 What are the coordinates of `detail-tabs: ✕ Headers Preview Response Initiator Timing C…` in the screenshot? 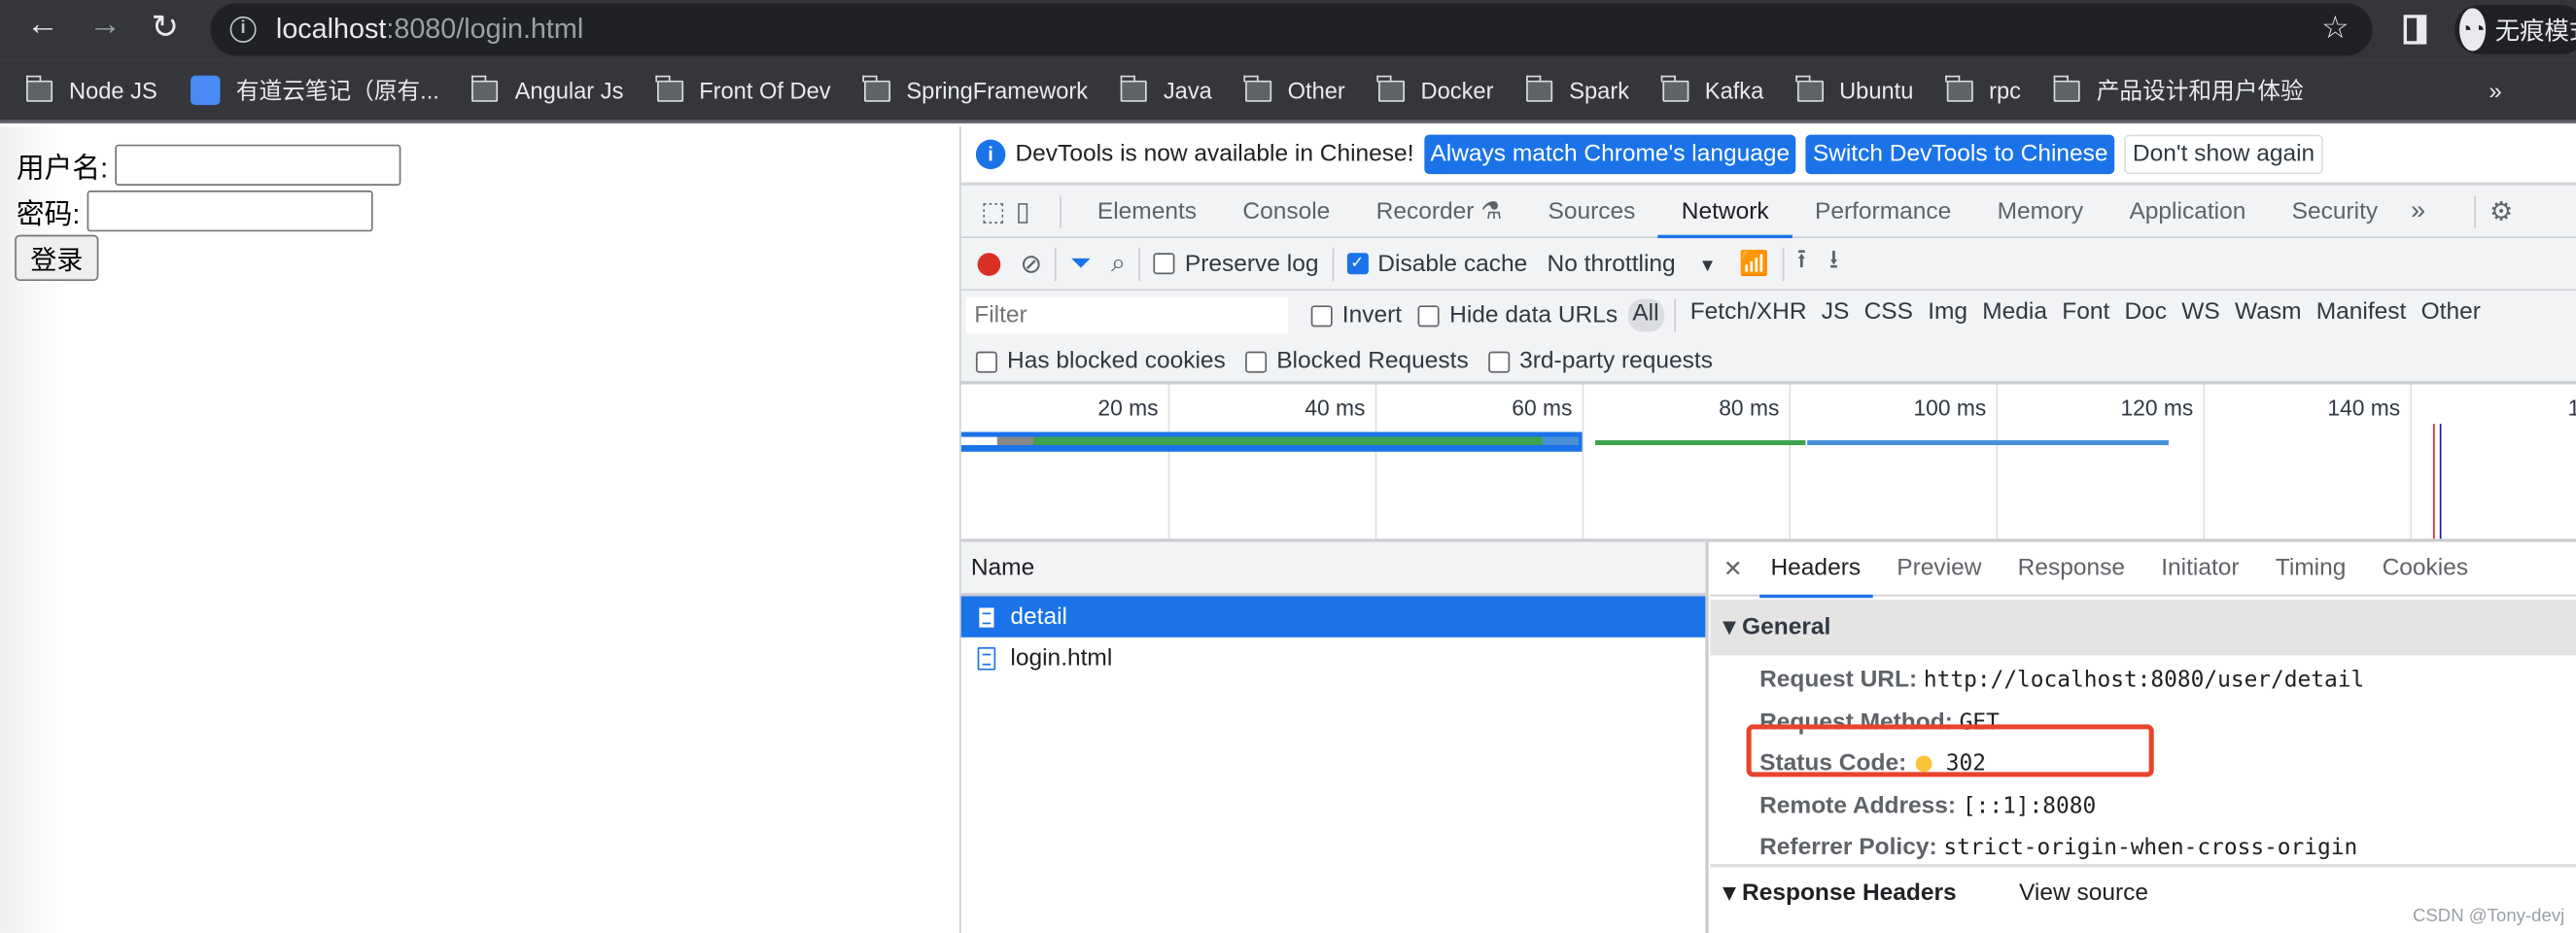 It's located at (2143, 569).